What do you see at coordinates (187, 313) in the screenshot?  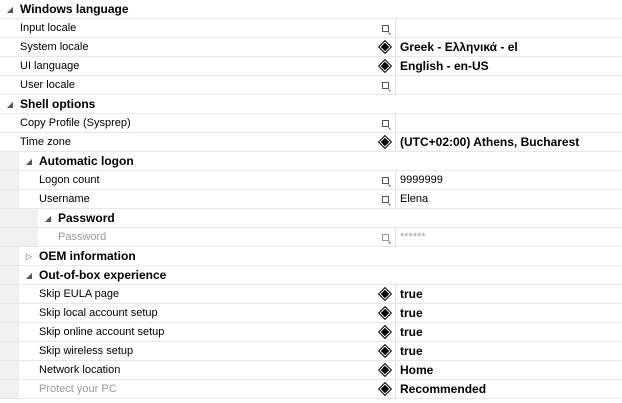 I see `property-name-cell: Skip local account setup` at bounding box center [187, 313].